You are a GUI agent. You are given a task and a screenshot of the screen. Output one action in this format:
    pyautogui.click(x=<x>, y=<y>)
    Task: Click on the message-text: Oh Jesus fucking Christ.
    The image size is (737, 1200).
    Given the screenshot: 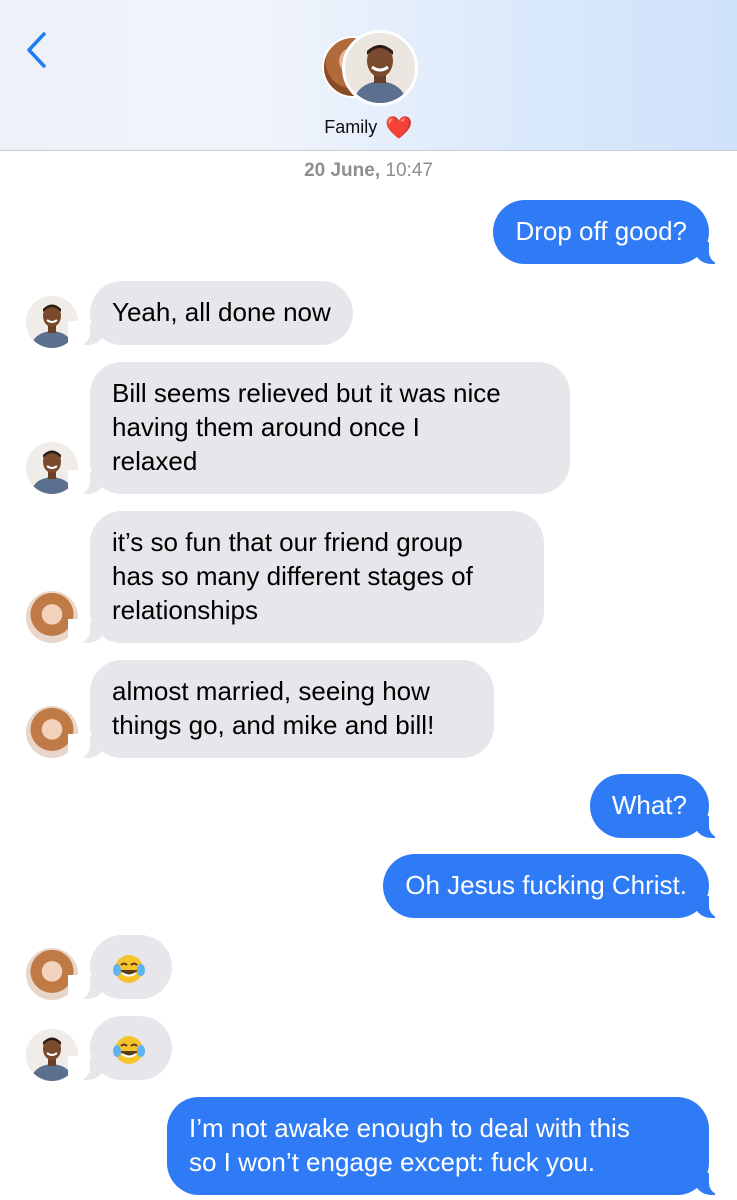 What is the action you would take?
    pyautogui.click(x=546, y=885)
    